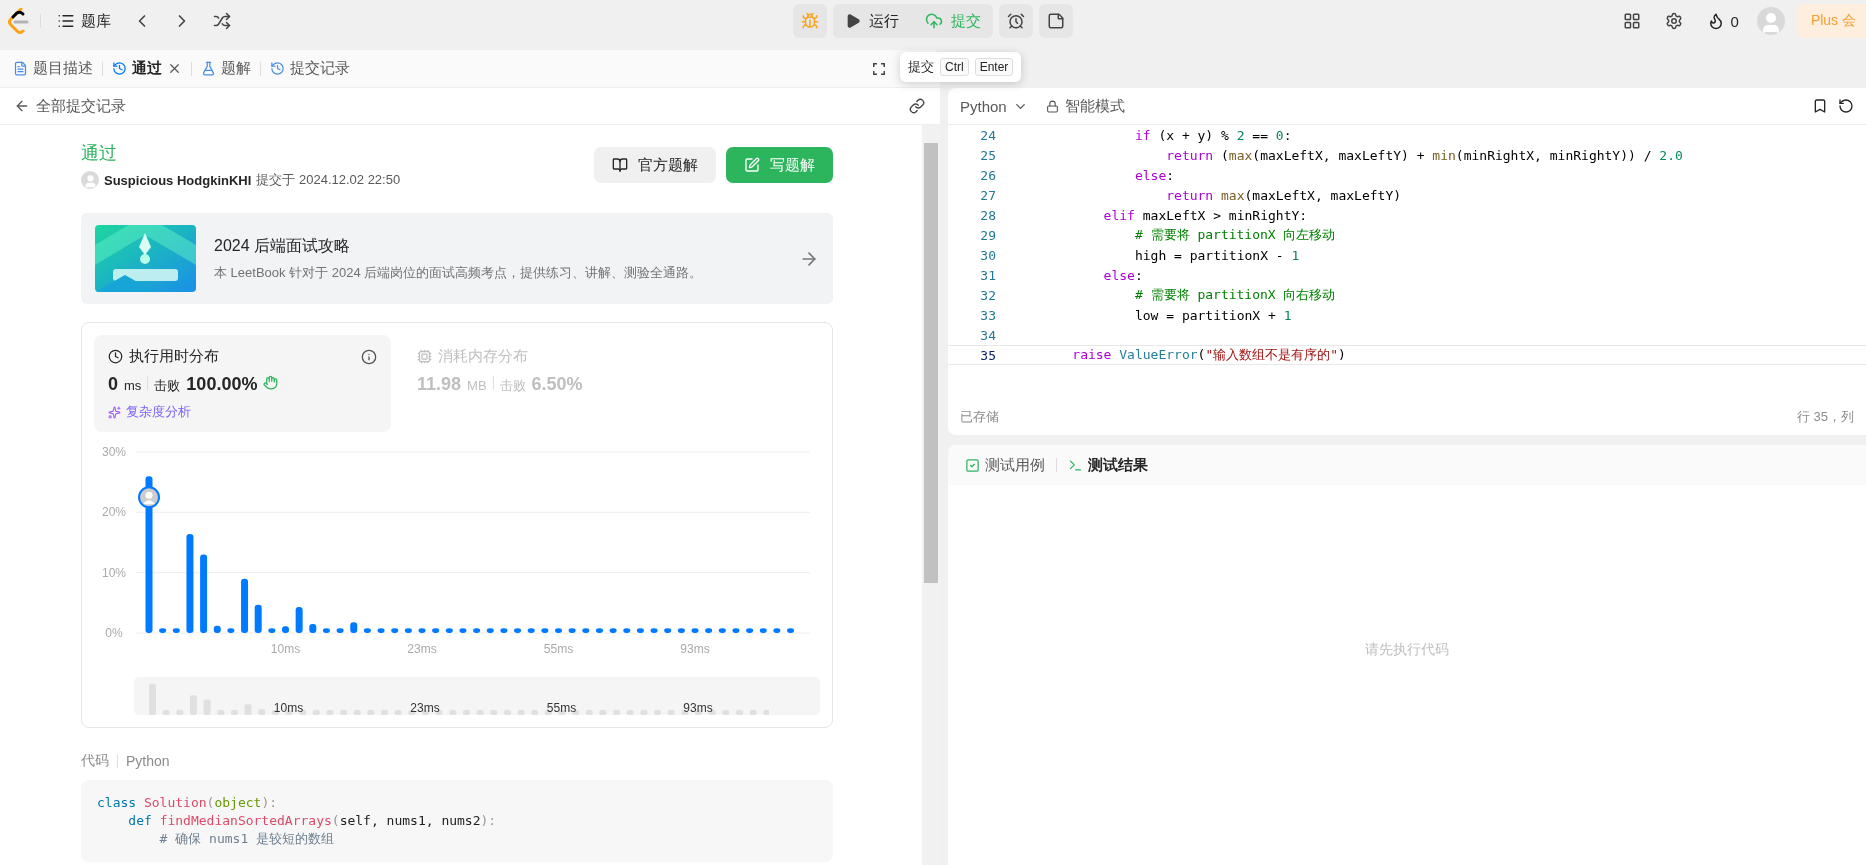 This screenshot has height=865, width=1866. I want to click on line-number: 32, so click(988, 295).